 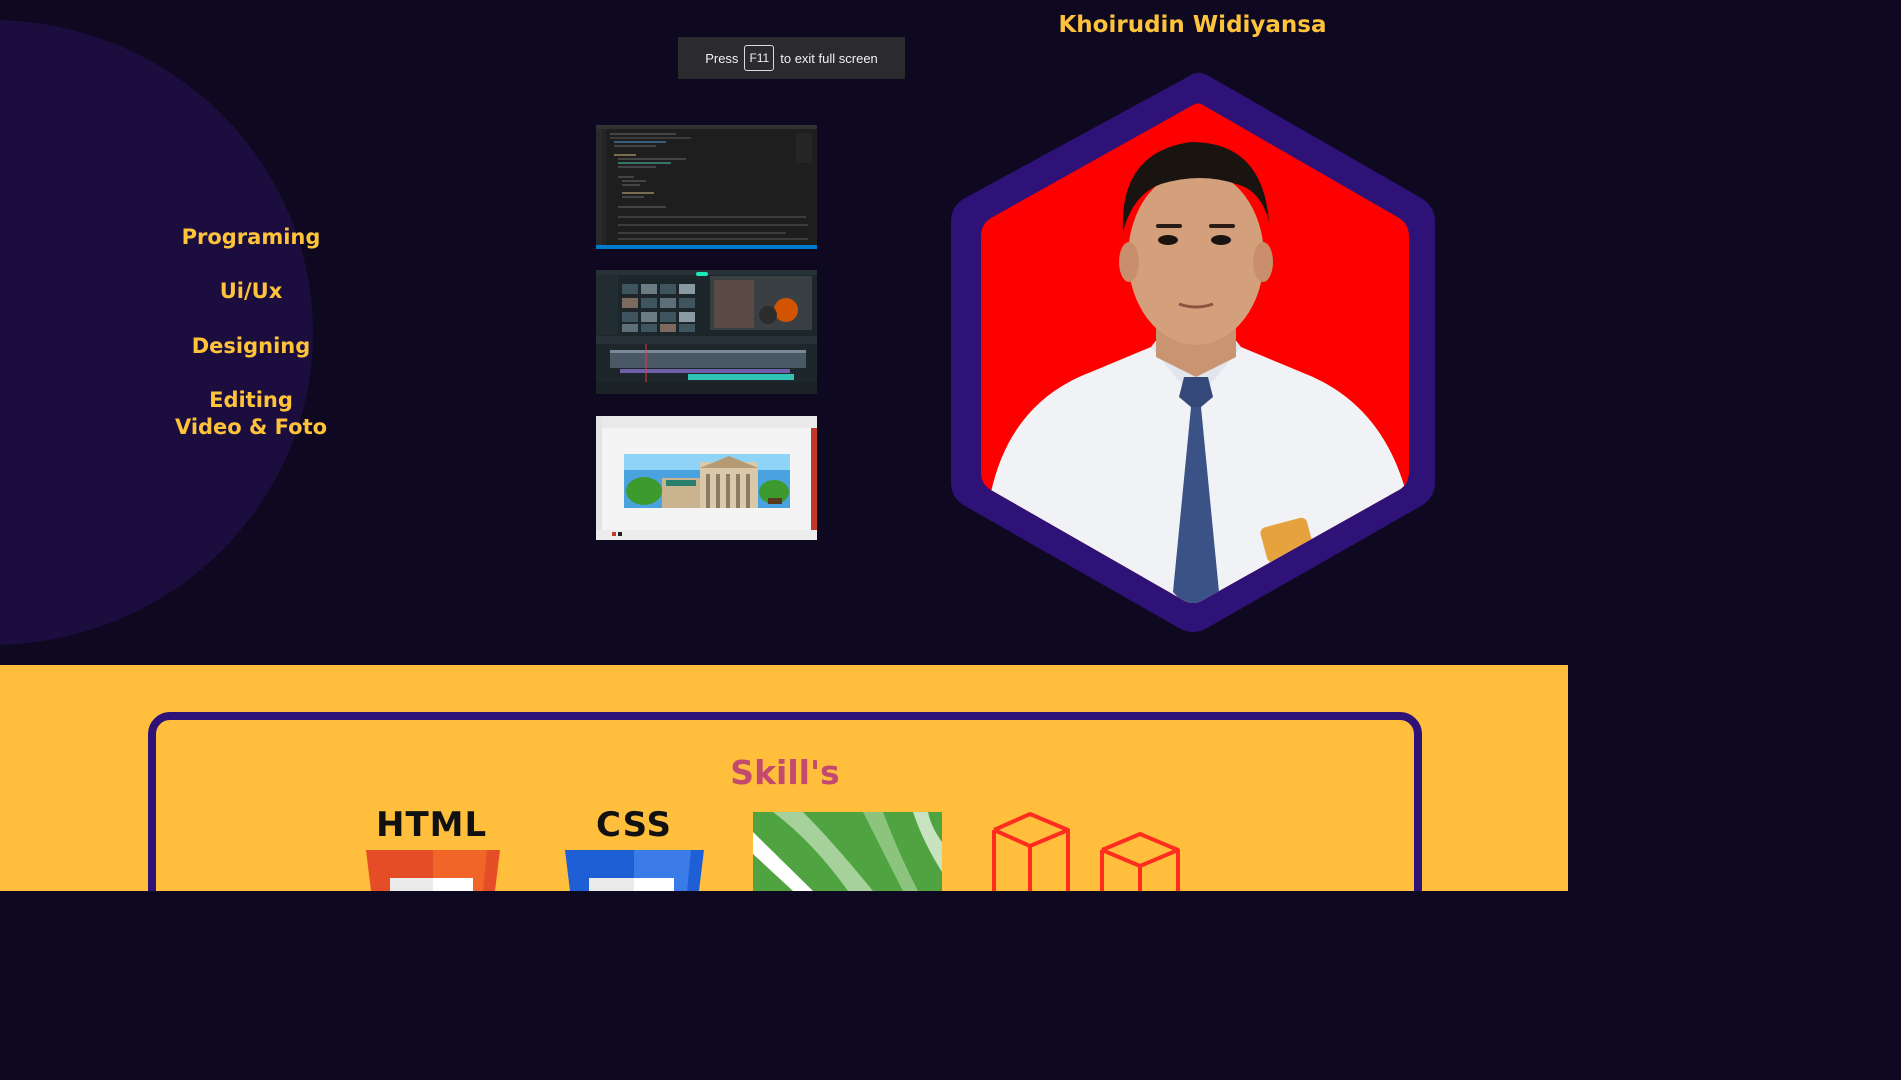 What do you see at coordinates (785, 772) in the screenshot?
I see `skills-title: Skill's` at bounding box center [785, 772].